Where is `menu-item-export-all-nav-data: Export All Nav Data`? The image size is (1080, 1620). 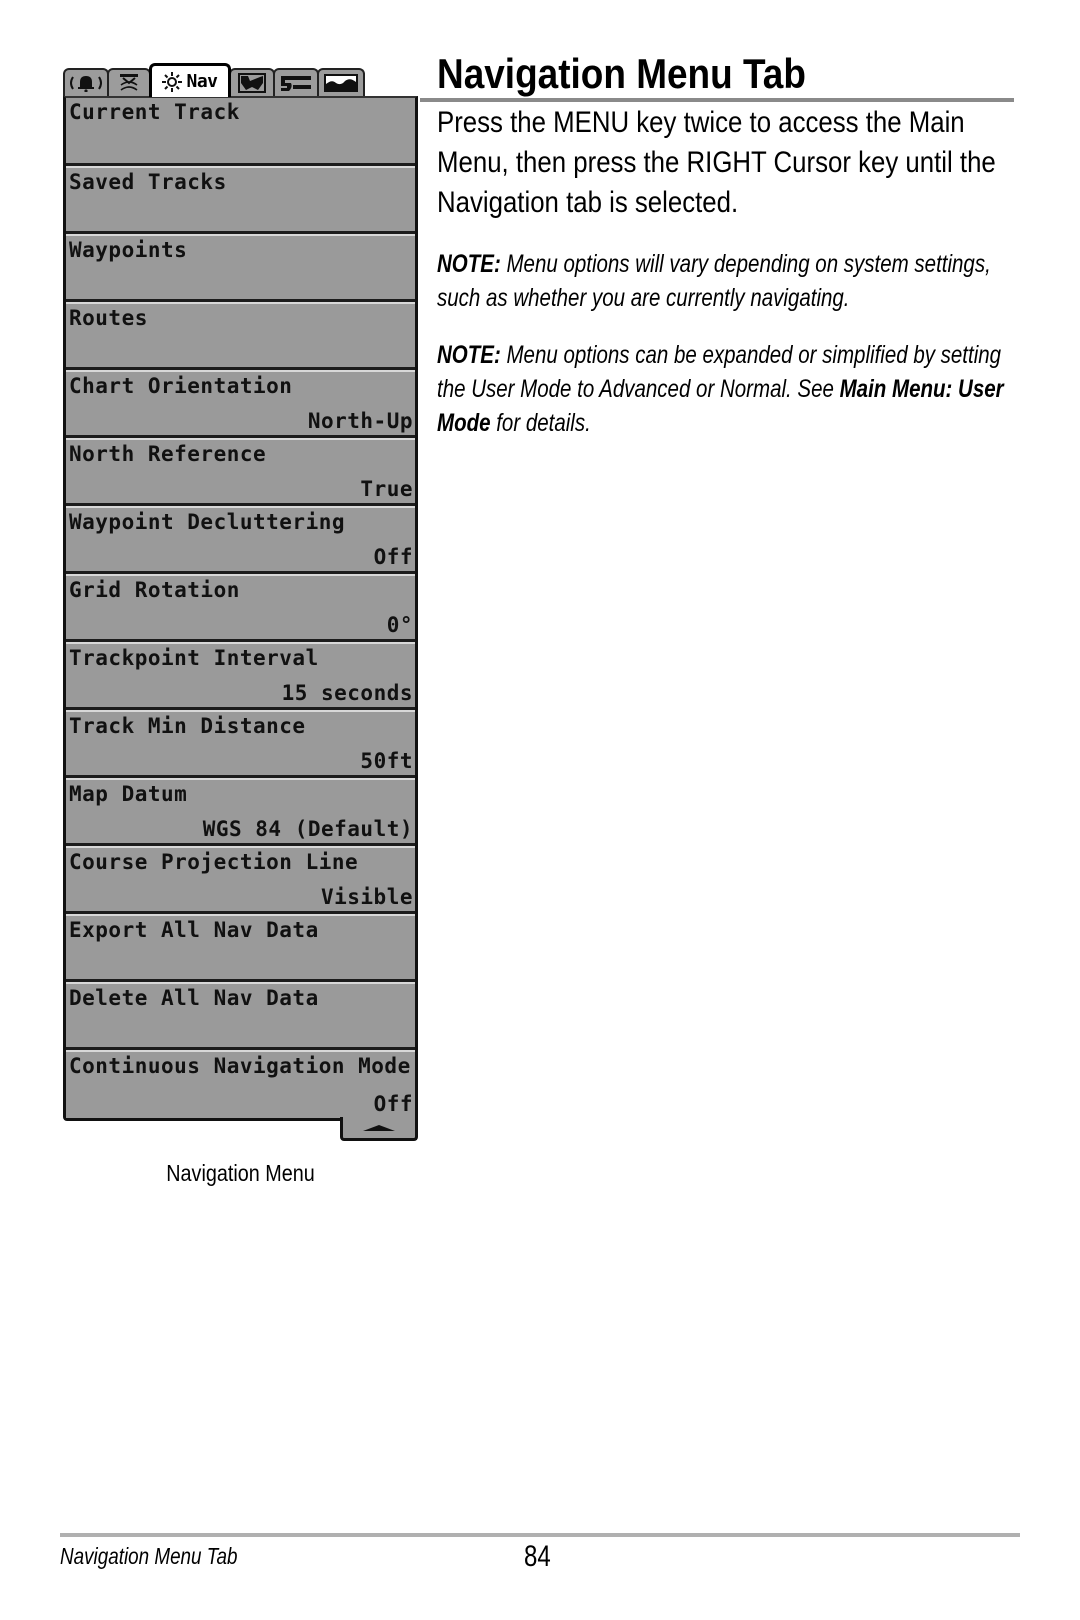
menu-item-export-all-nav-data: Export All Nav Data is located at coordinates (240, 948).